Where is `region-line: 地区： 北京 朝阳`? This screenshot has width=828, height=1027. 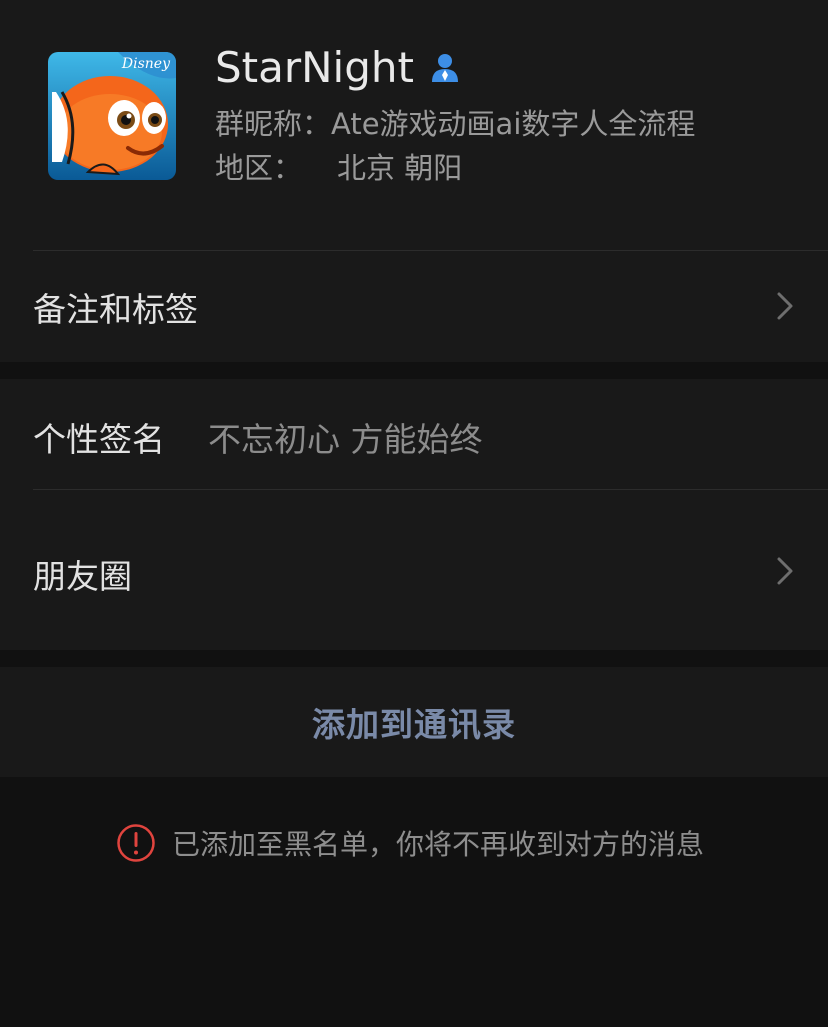
region-line: 地区： 北京 朝阳 is located at coordinates (338, 168).